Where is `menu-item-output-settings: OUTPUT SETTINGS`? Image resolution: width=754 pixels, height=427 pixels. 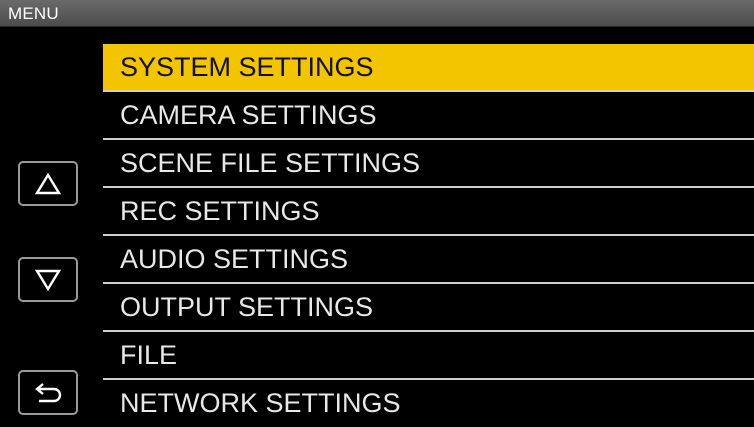 menu-item-output-settings: OUTPUT SETTINGS is located at coordinates (428, 307).